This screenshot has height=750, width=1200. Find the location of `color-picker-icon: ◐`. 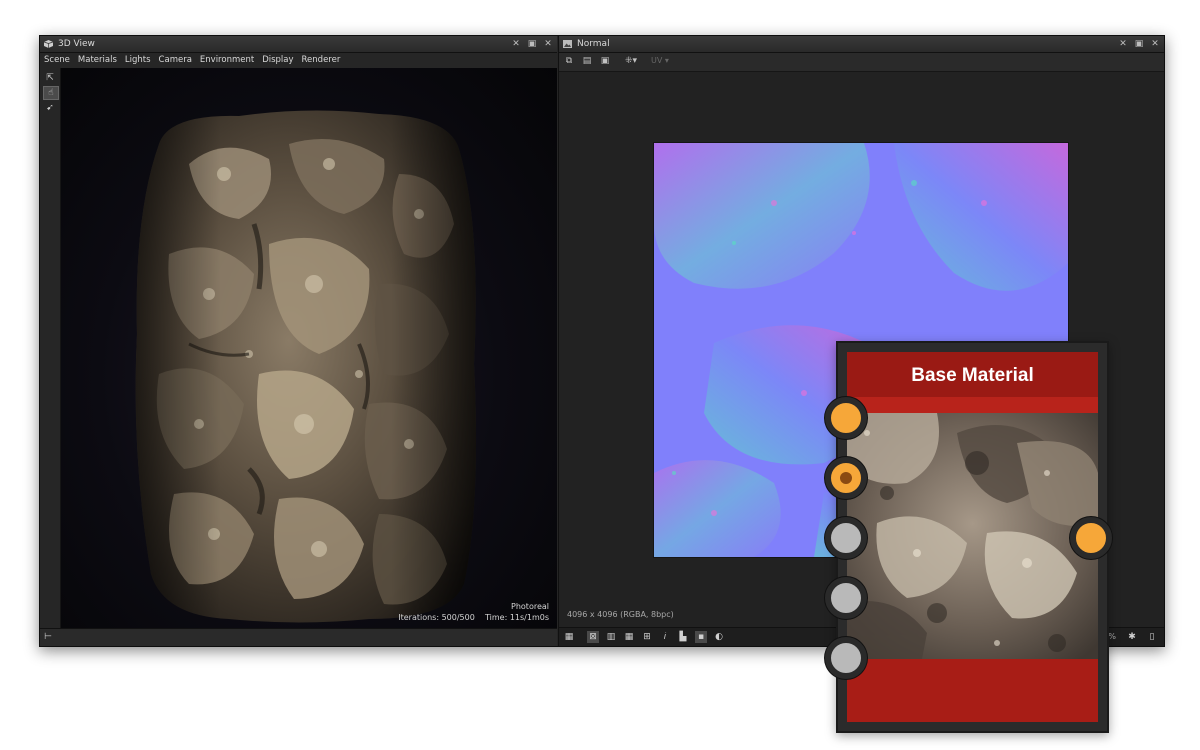

color-picker-icon: ◐ is located at coordinates (719, 637).